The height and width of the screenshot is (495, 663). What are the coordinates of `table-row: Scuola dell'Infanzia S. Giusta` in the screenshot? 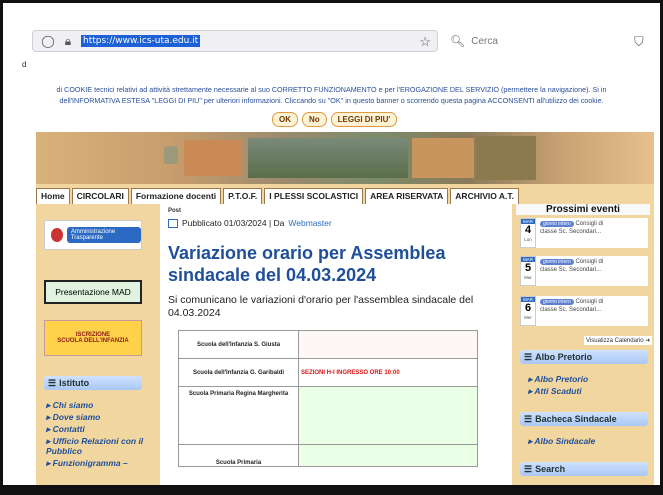 It's located at (328, 344).